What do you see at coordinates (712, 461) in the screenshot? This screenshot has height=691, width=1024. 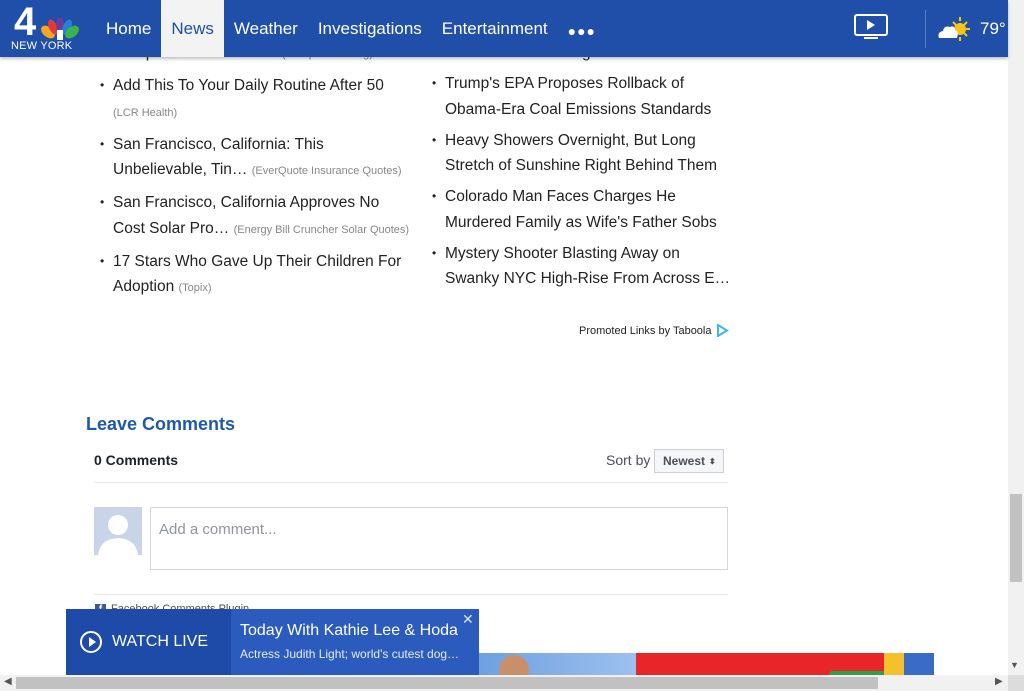 I see `sort-arrows-icon: ⬍` at bounding box center [712, 461].